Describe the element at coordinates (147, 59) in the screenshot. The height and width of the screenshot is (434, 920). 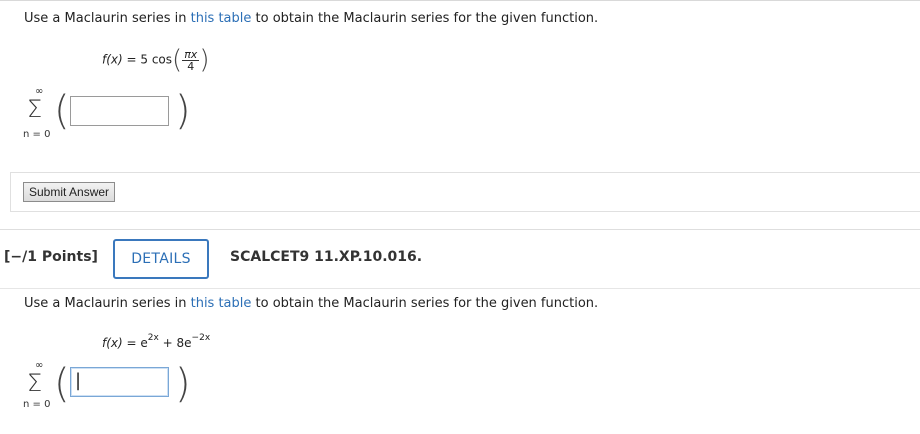
I see `function-cos: = 5 cos` at that location.